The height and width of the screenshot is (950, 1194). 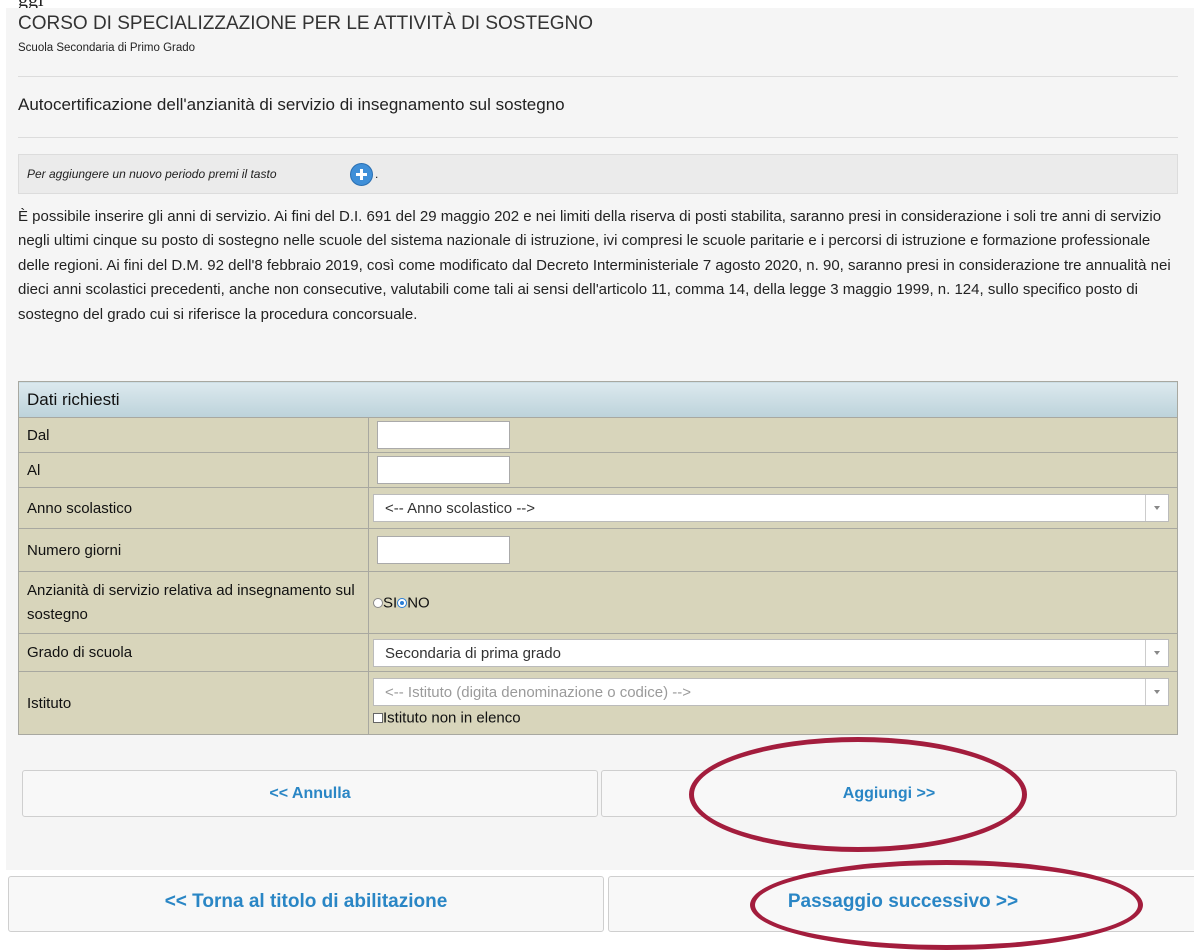 I want to click on grado-scuola-select: Secondaria di prima grado, so click(x=771, y=652).